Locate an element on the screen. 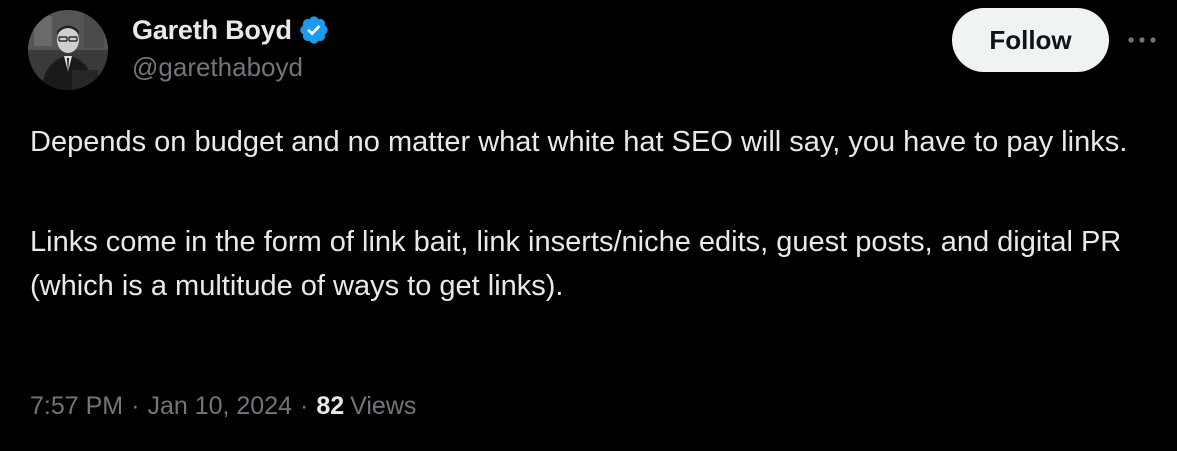 This screenshot has height=451, width=1177. tweet-time: 7:57 PM is located at coordinates (76, 406).